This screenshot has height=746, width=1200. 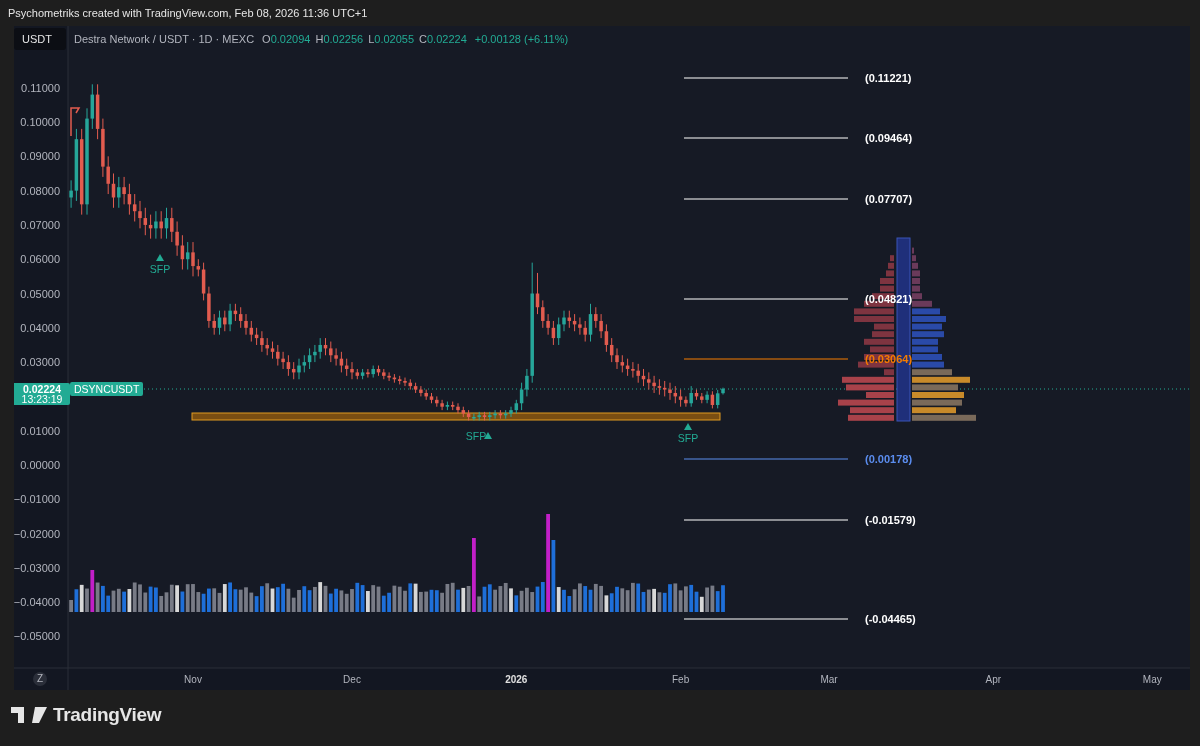 What do you see at coordinates (29, 715) in the screenshot?
I see `logo-icon` at bounding box center [29, 715].